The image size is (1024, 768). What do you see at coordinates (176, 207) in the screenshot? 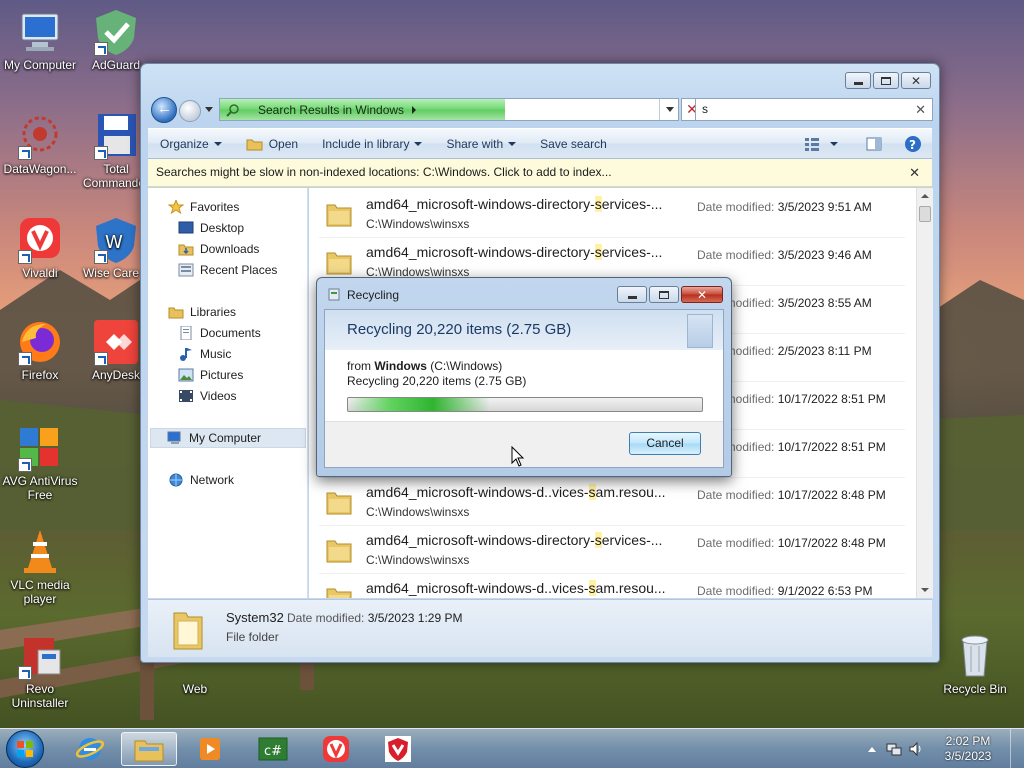
I see `star-icon` at bounding box center [176, 207].